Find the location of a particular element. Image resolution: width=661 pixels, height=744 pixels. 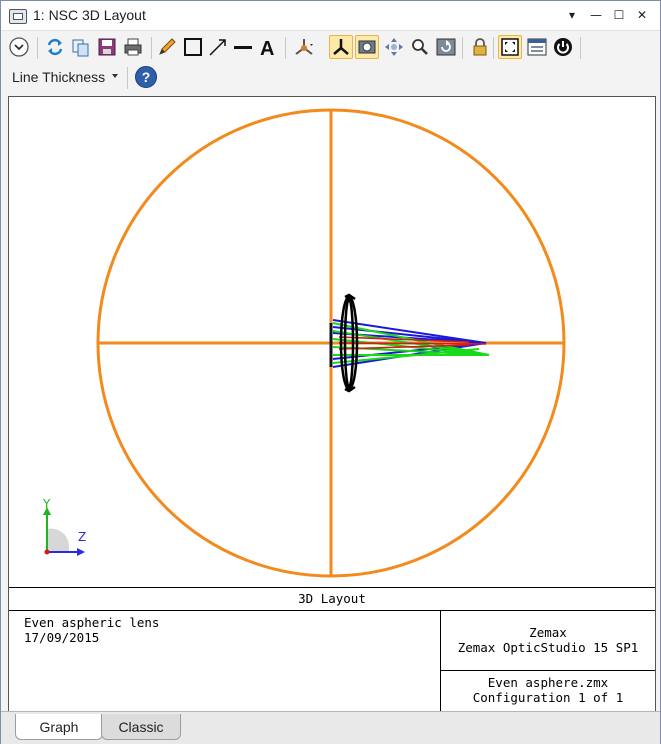

window-title: 1: NSC 3D Layout is located at coordinates (89, 15).